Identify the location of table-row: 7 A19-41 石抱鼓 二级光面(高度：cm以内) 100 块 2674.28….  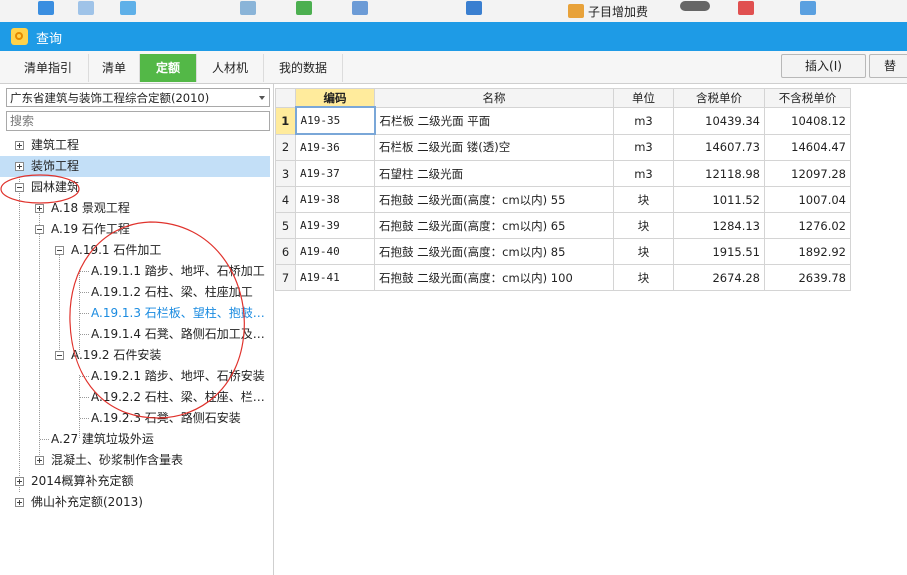
(563, 277).